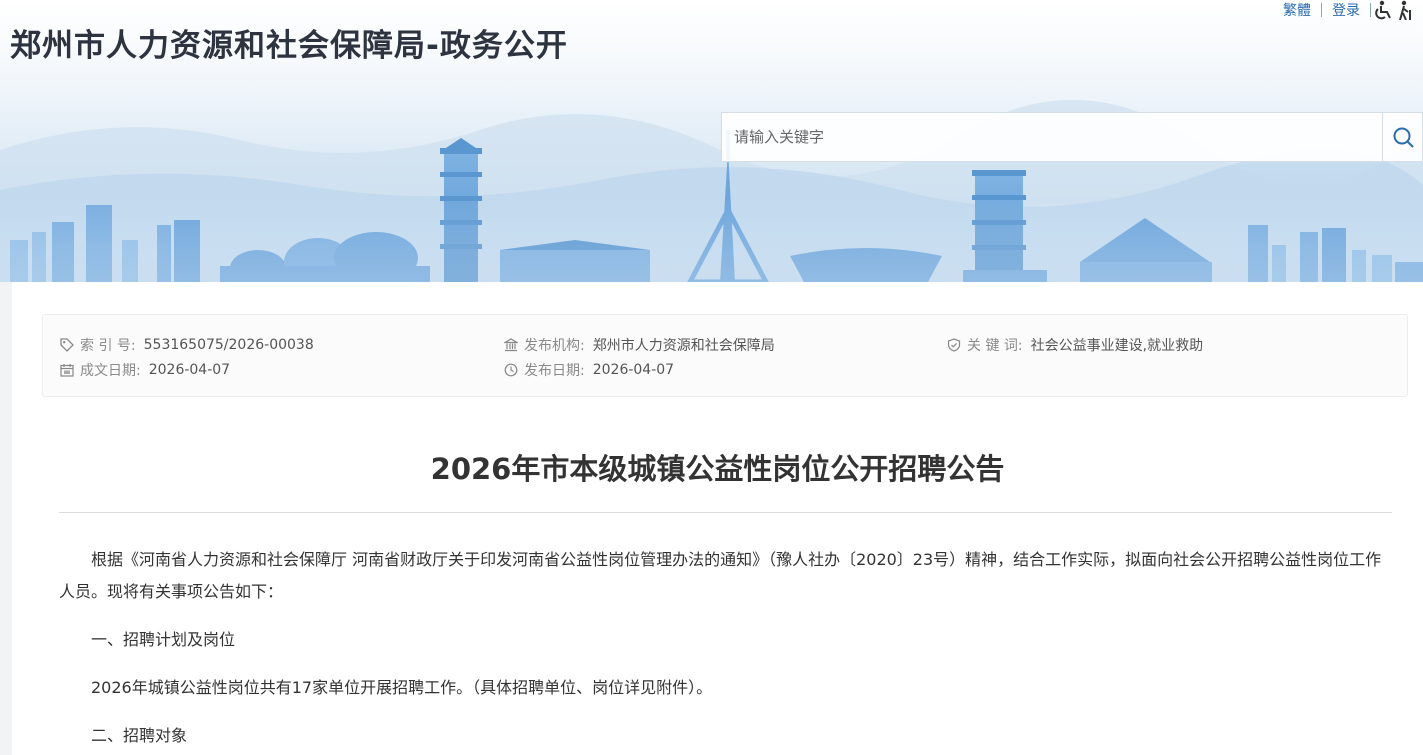 The image size is (1423, 755). I want to click on article-title: 2026年市本级城镇公益性岗位公开招聘公告, so click(717, 469).